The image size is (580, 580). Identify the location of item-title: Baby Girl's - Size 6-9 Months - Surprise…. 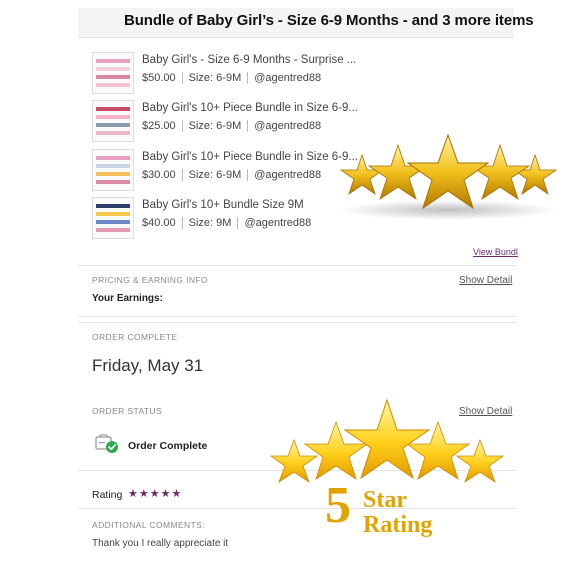
(249, 60).